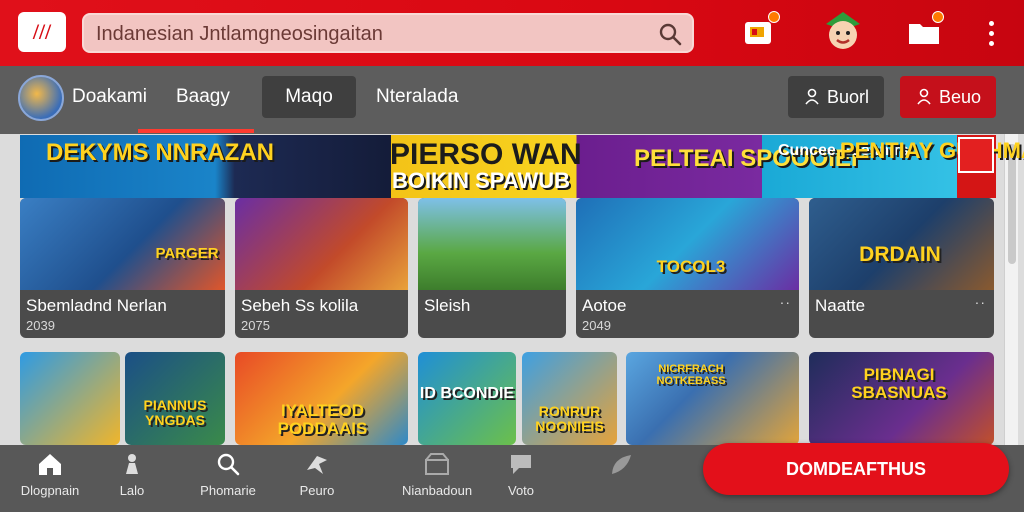 The width and height of the screenshot is (1024, 512). I want to click on banner-center-title: PIERSO WAN, so click(486, 154).